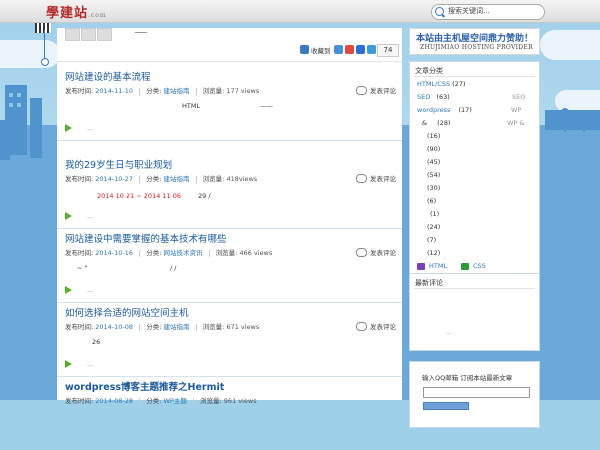 The height and width of the screenshot is (450, 600). I want to click on category-item: (30), so click(433, 188).